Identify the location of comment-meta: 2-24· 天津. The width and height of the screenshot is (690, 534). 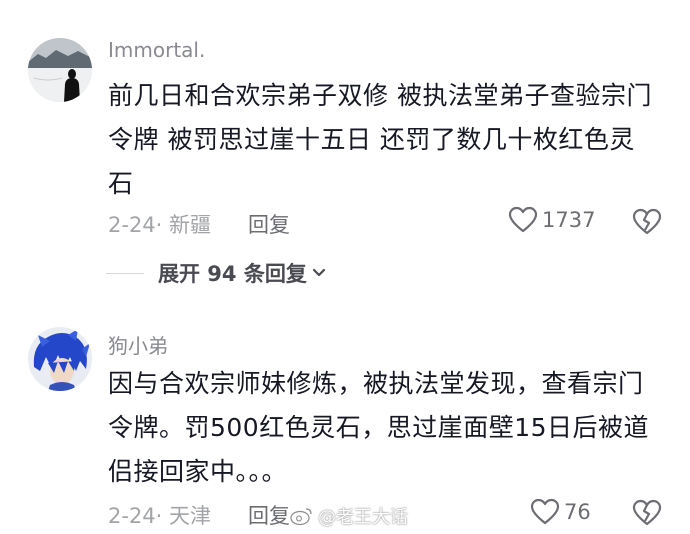
(160, 516).